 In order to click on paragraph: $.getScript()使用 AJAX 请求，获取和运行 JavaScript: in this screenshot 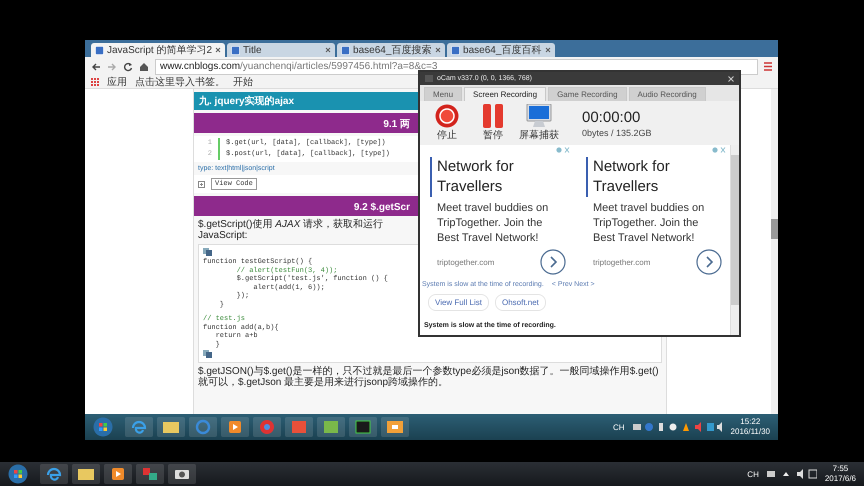, I will do `click(290, 230)`.